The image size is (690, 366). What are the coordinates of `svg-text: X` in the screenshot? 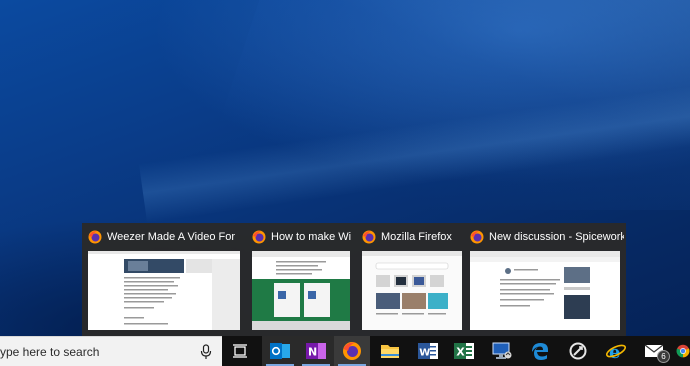 It's located at (460, 352).